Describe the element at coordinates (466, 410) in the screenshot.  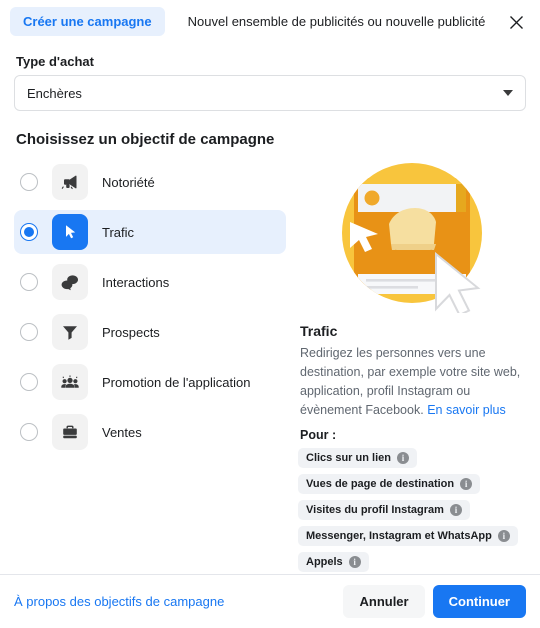
I see `learn-more-link: En savoir plus` at that location.